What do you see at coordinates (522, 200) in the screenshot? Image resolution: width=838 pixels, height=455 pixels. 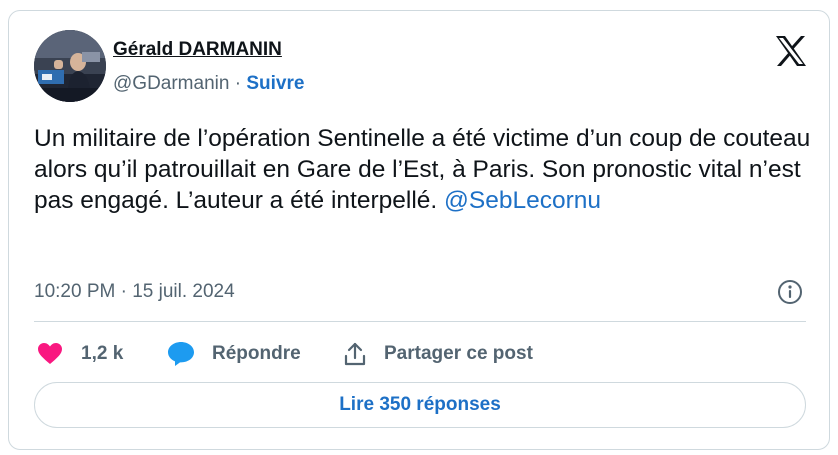 I see `mention-link: @SebLecornu` at bounding box center [522, 200].